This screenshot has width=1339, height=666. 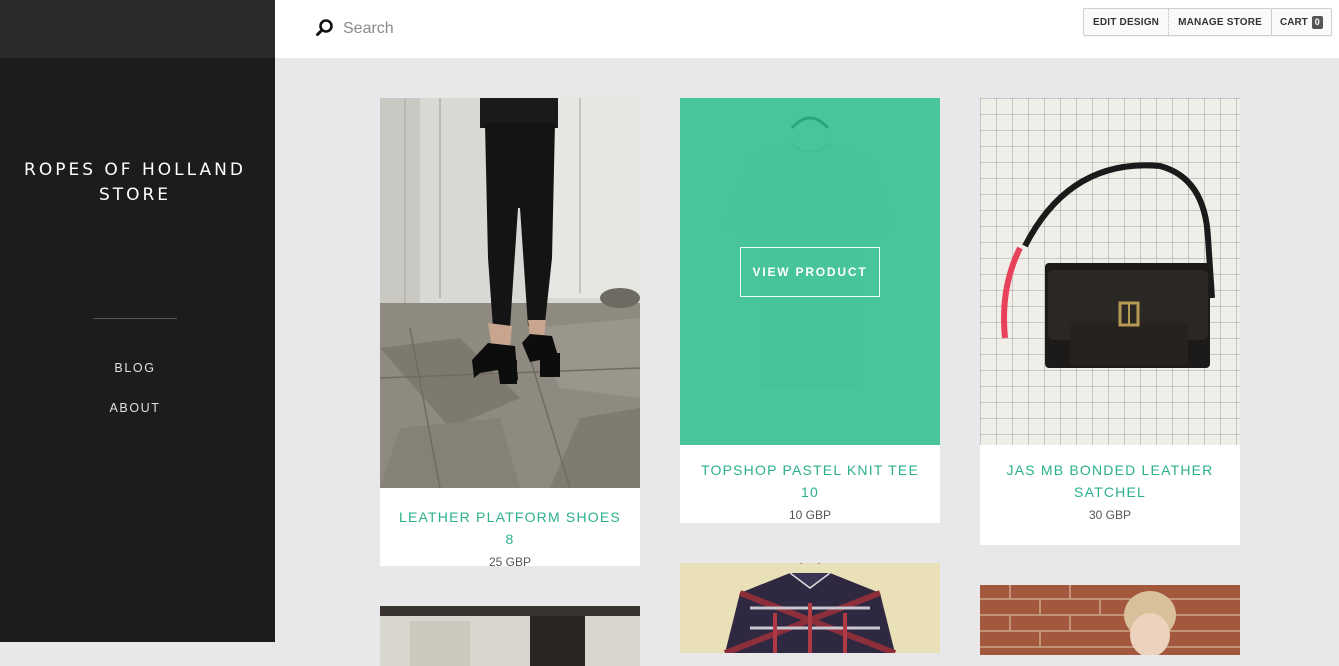 I want to click on sidebar-divider, so click(x=135, y=318).